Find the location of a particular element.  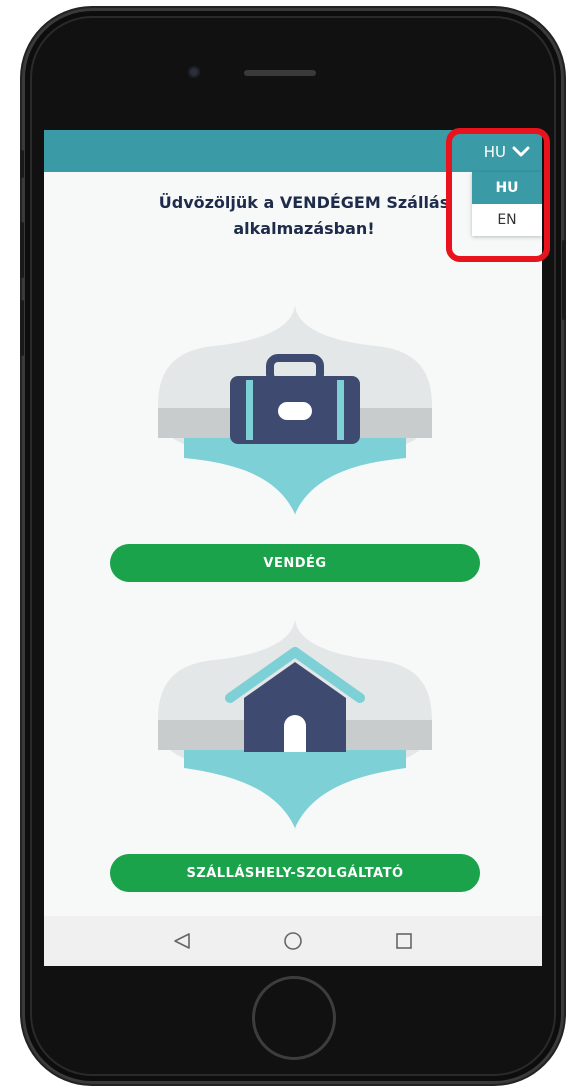

phone-power-button is located at coordinates (564, 280).